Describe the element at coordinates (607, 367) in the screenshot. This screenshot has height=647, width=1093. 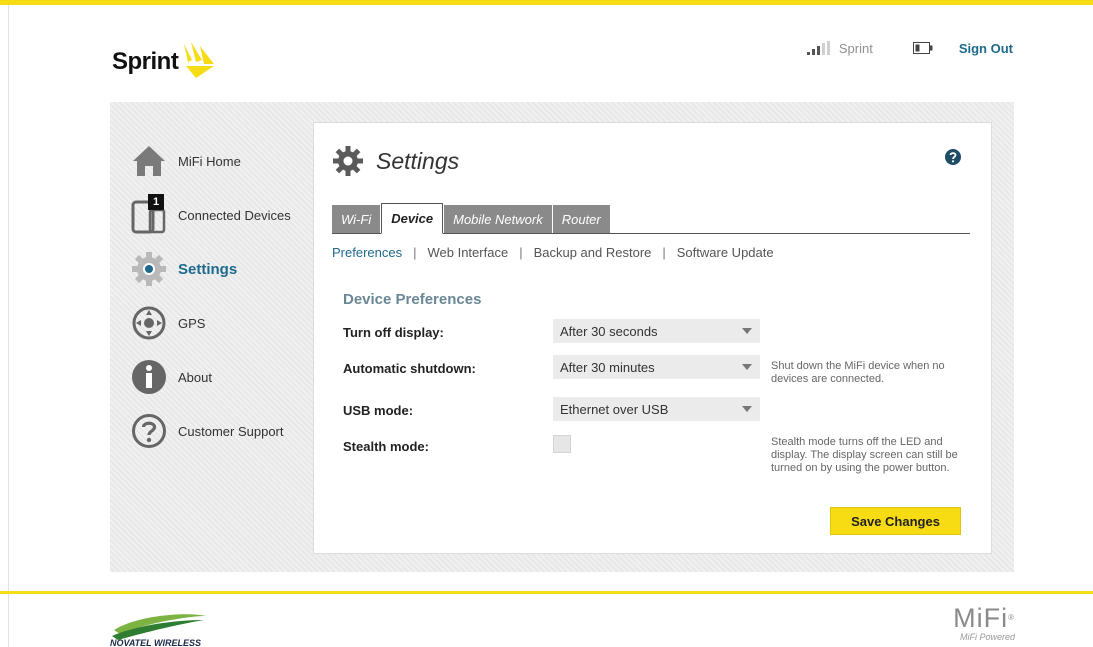
I see `select-value: After 30 minutes` at that location.